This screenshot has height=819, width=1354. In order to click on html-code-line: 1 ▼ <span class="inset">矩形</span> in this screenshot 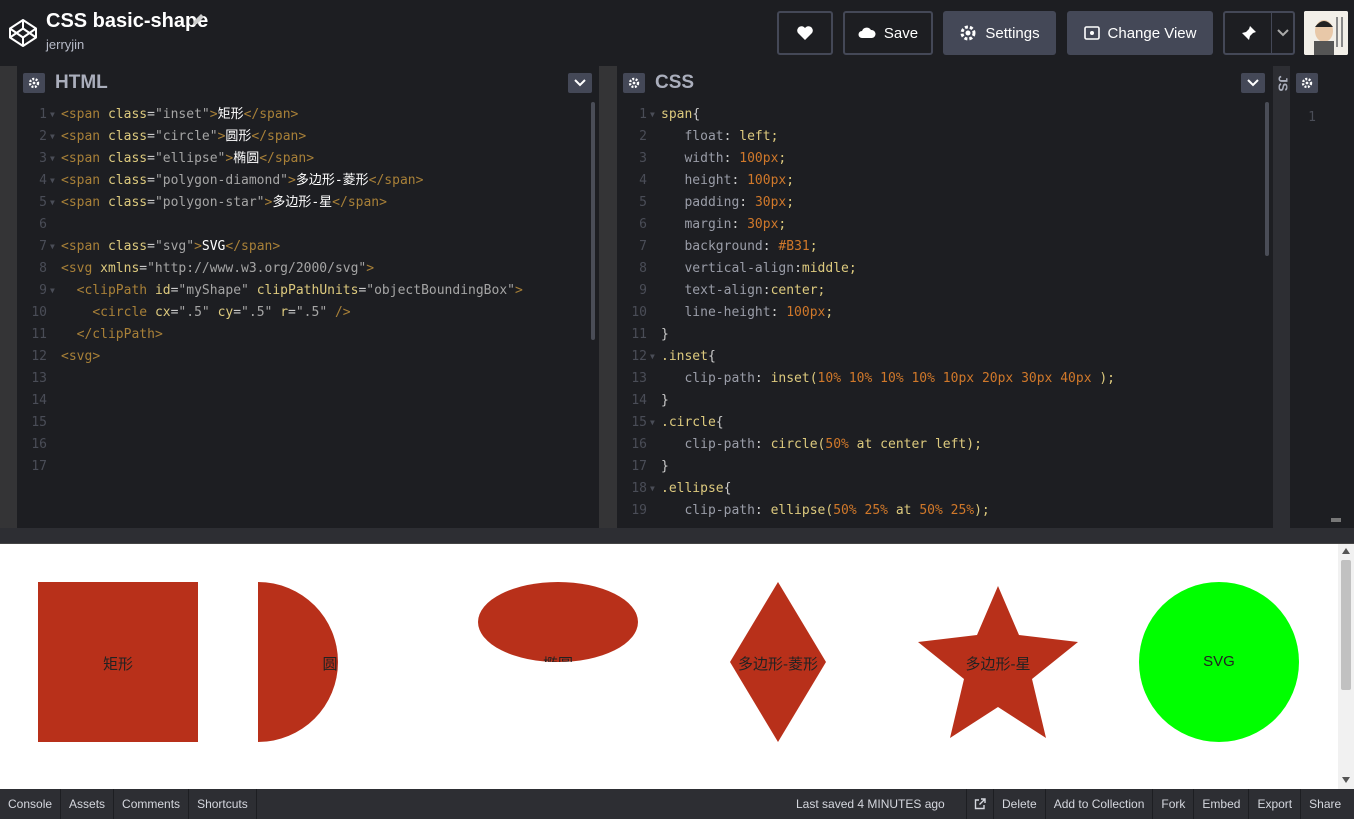, I will do `click(297, 115)`.